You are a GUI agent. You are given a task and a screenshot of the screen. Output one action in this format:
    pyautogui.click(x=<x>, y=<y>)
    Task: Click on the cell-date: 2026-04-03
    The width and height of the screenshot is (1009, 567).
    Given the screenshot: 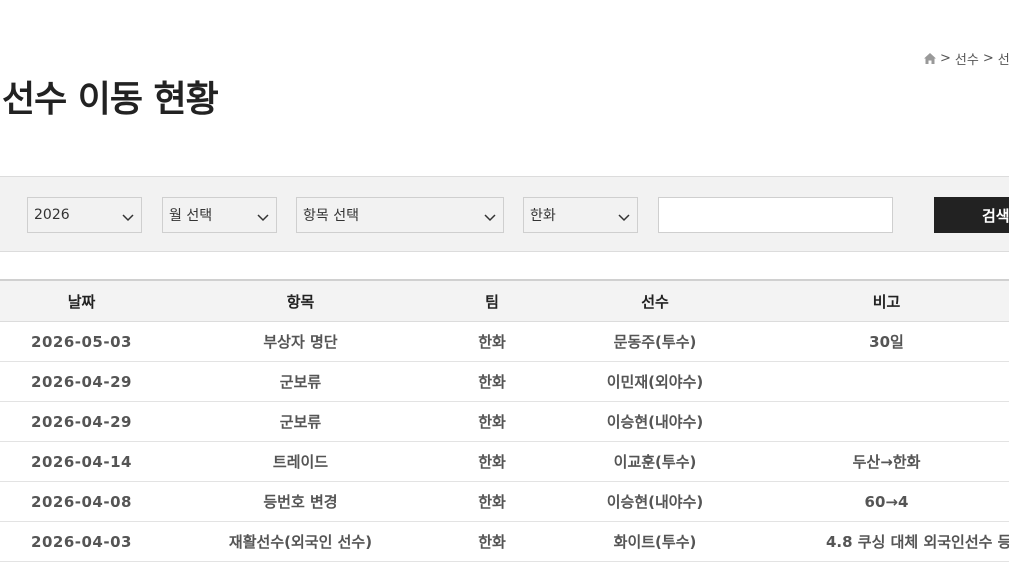 What is the action you would take?
    pyautogui.click(x=81, y=541)
    